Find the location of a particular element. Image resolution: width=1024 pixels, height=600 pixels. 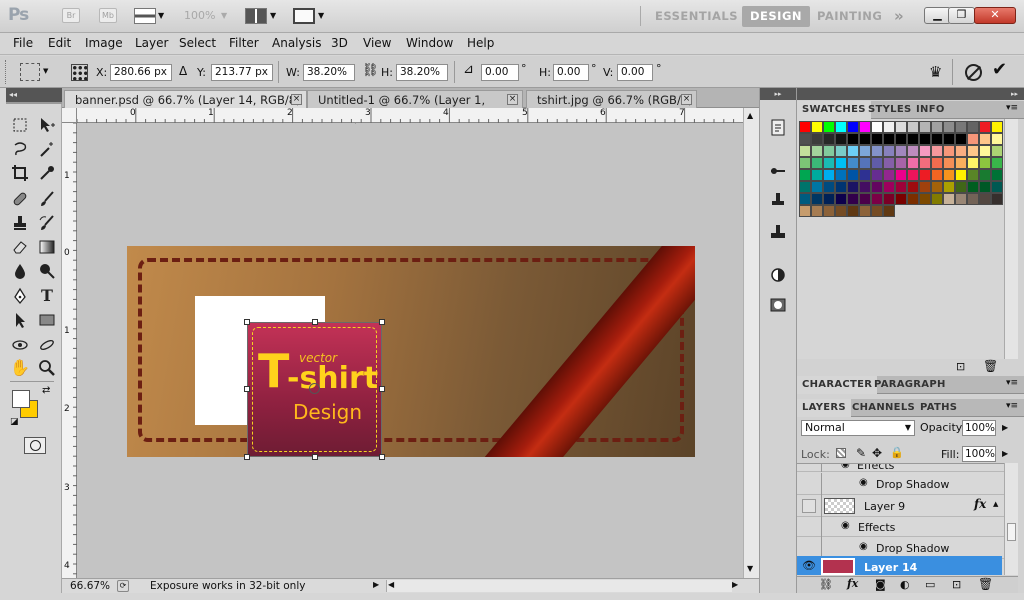

adjustments-icon is located at coordinates (778, 275).